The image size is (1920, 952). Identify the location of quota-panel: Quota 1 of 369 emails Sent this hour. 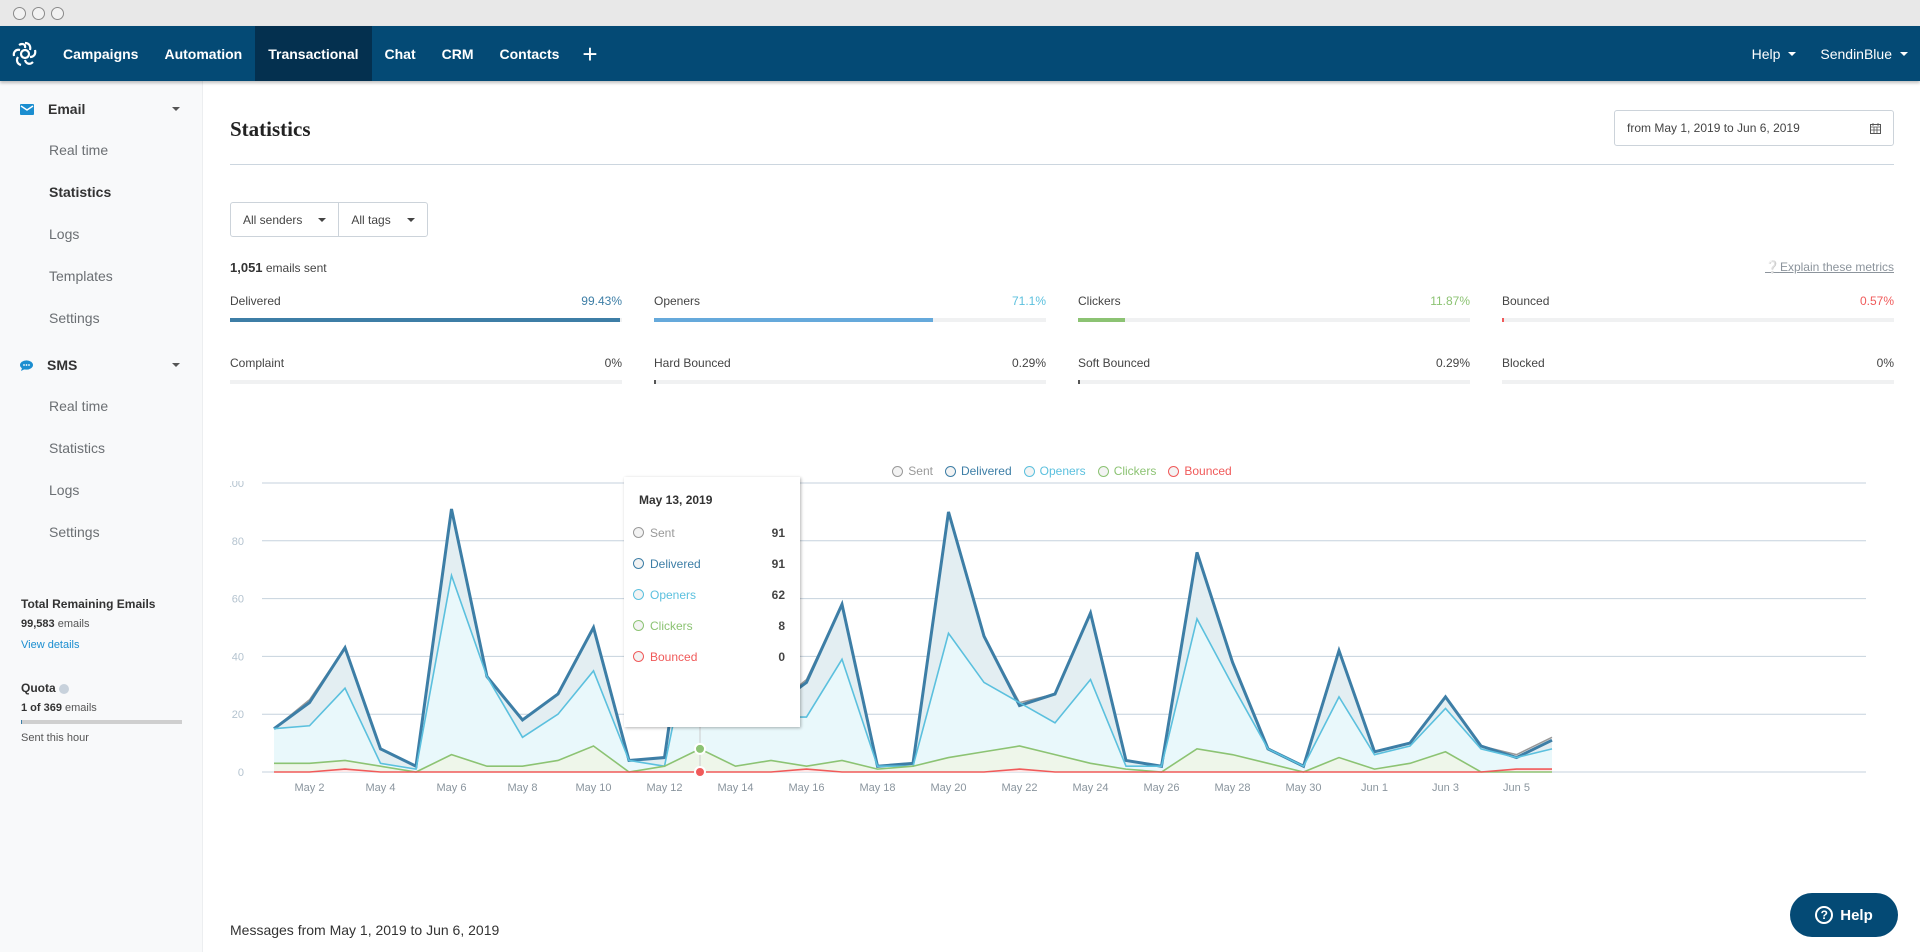
(101, 712).